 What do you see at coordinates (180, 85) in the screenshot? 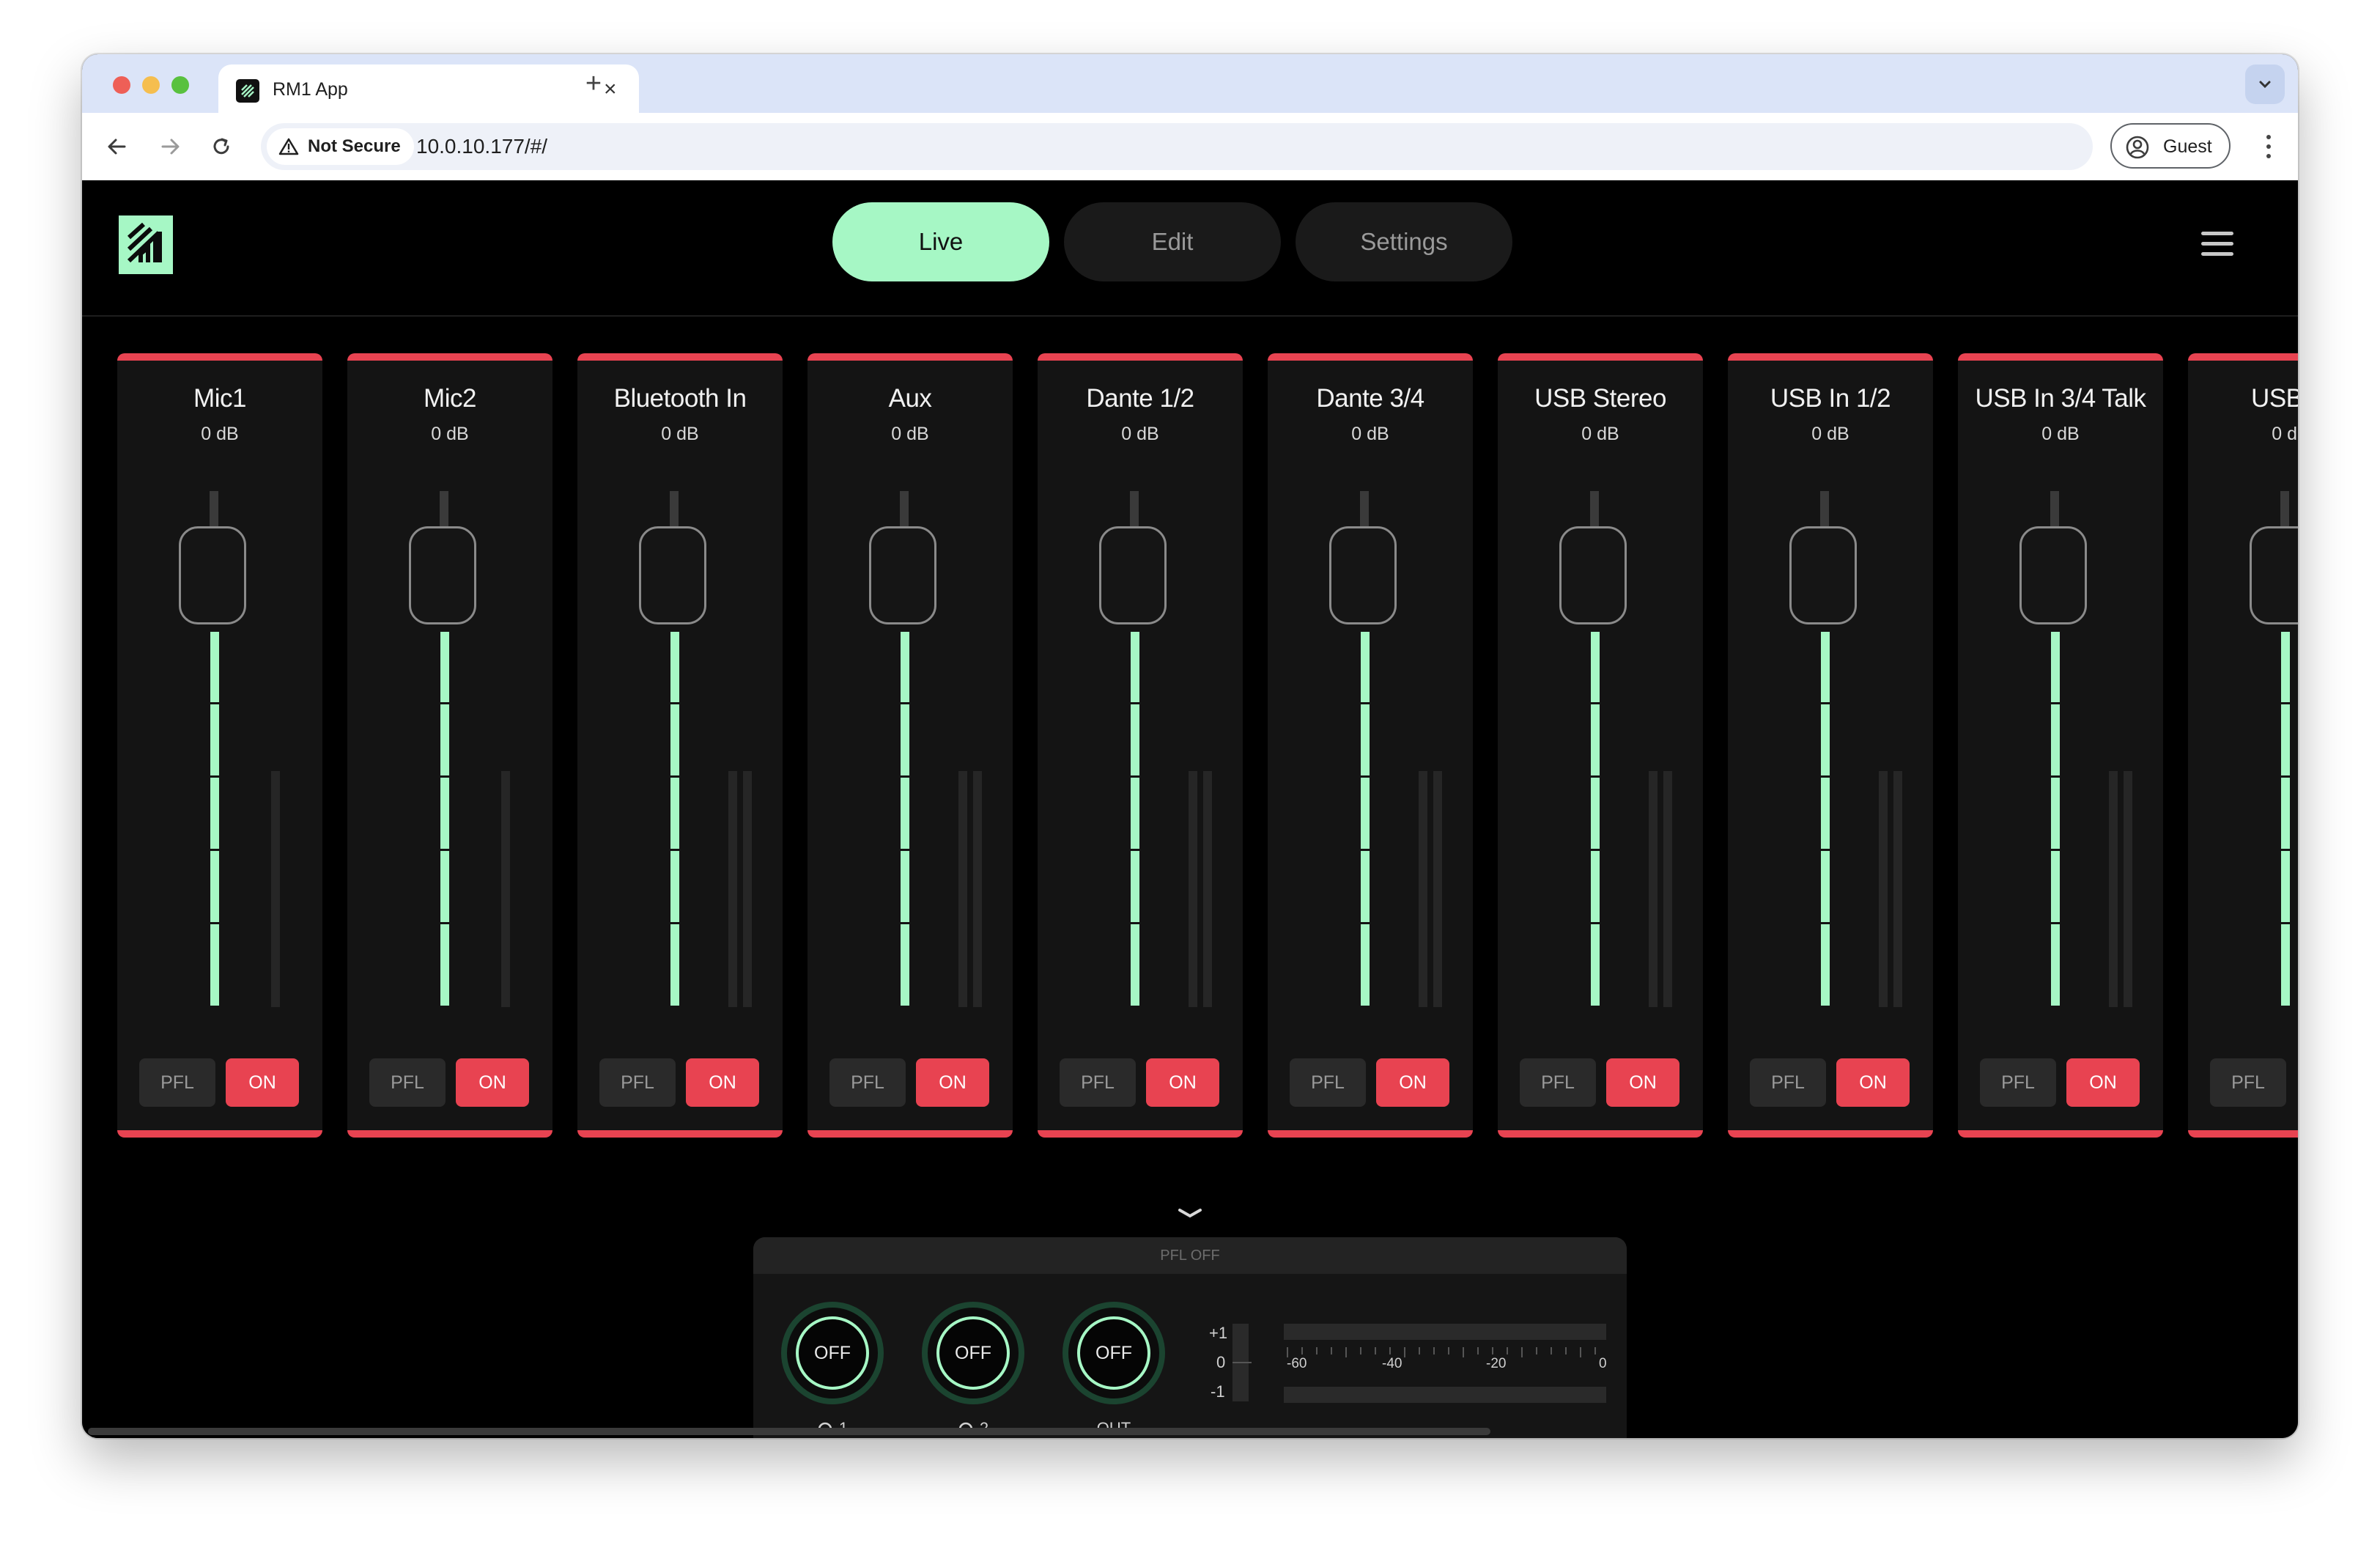
I see `maximize-window-button` at bounding box center [180, 85].